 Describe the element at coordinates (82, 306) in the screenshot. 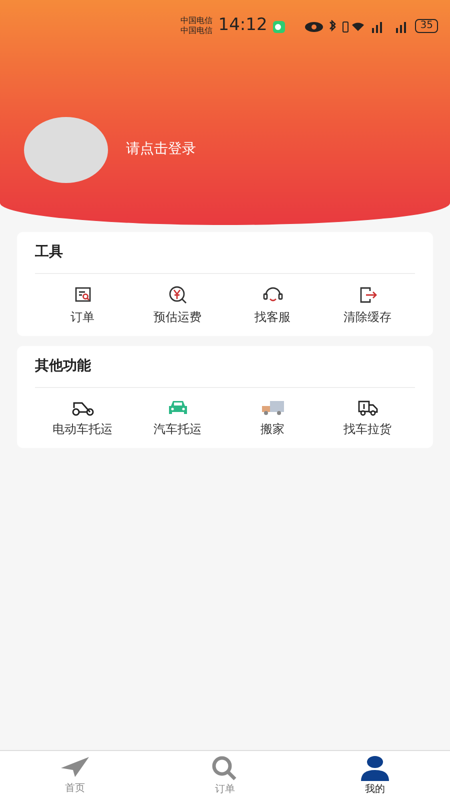

I see `feature-button: 订单` at that location.